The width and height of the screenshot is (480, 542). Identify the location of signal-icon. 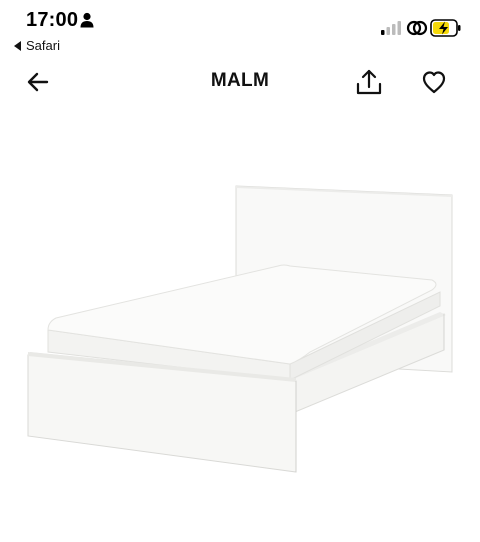
(391, 28).